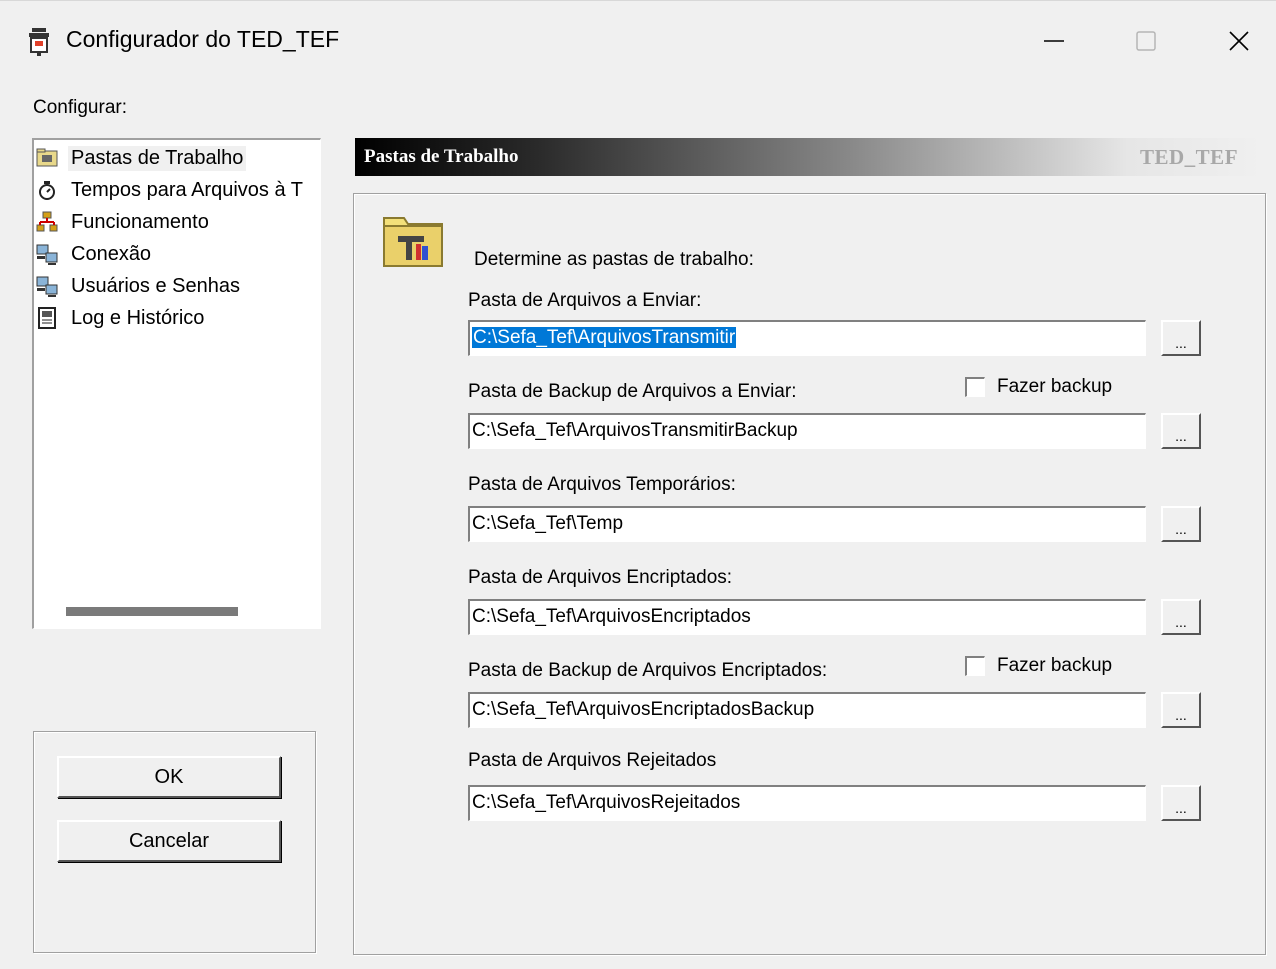  I want to click on minimize-button, so click(1054, 41).